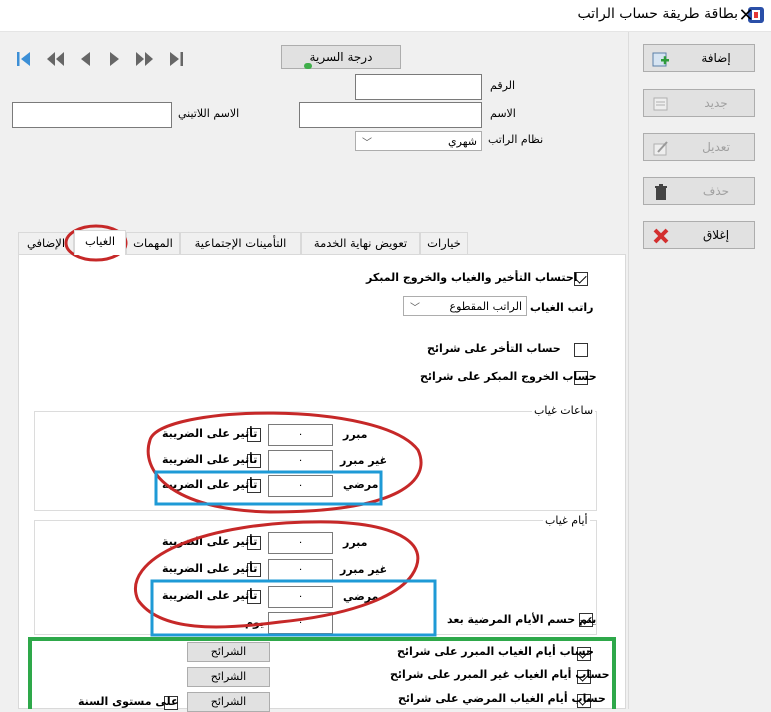  What do you see at coordinates (210, 484) in the screenshot?
I see `hours-sick-tax-label: تأثير على الضريبة` at bounding box center [210, 484].